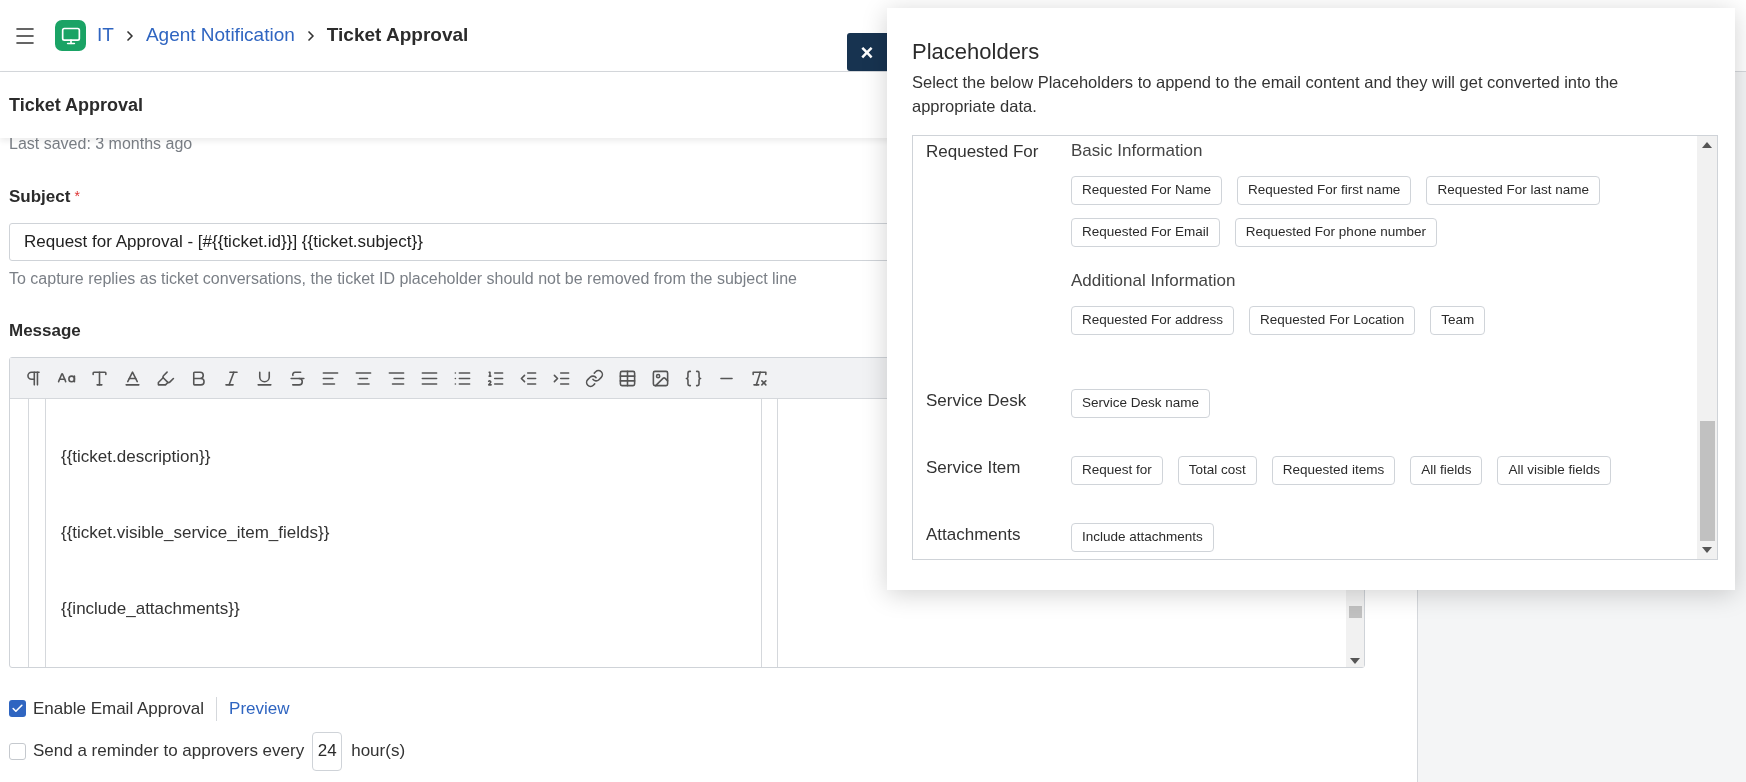 This screenshot has height=782, width=1746. Describe the element at coordinates (119, 709) in the screenshot. I see `checkbox-label: Enable Email Approval` at that location.